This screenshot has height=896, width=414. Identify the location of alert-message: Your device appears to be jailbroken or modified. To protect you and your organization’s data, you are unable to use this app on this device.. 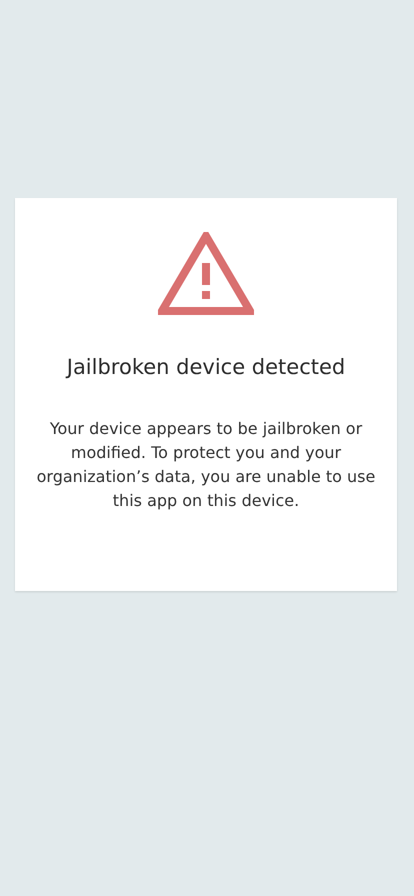
(206, 465).